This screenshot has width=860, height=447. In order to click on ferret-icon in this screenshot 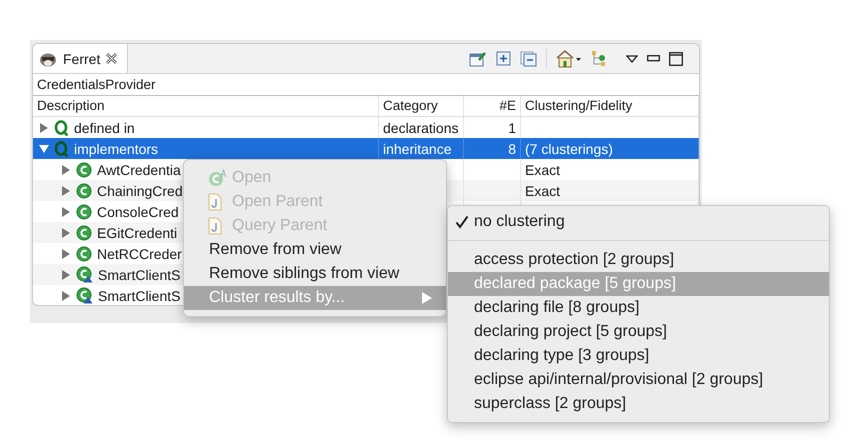, I will do `click(48, 58)`.